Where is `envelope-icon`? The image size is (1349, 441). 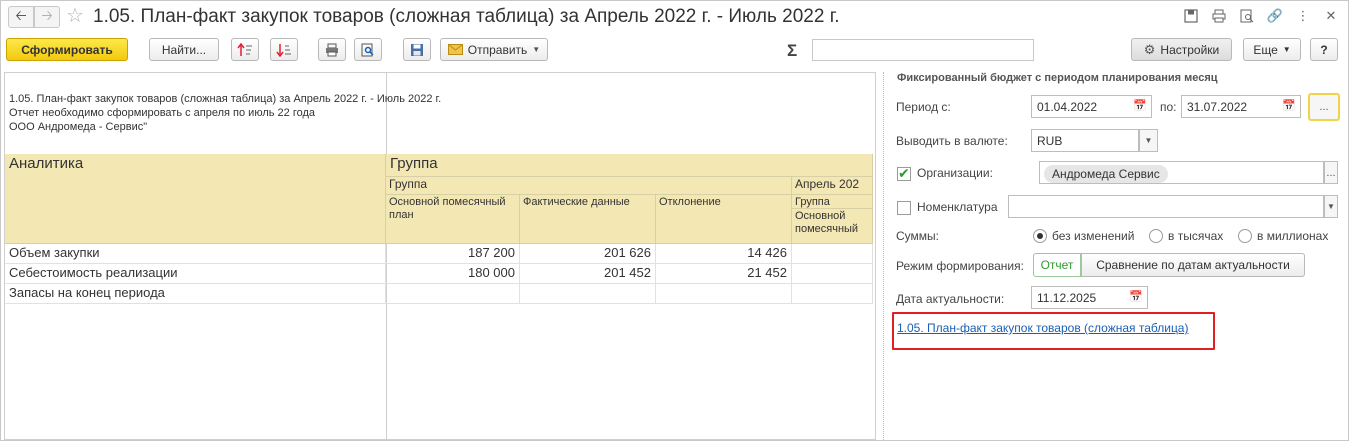 envelope-icon is located at coordinates (455, 49).